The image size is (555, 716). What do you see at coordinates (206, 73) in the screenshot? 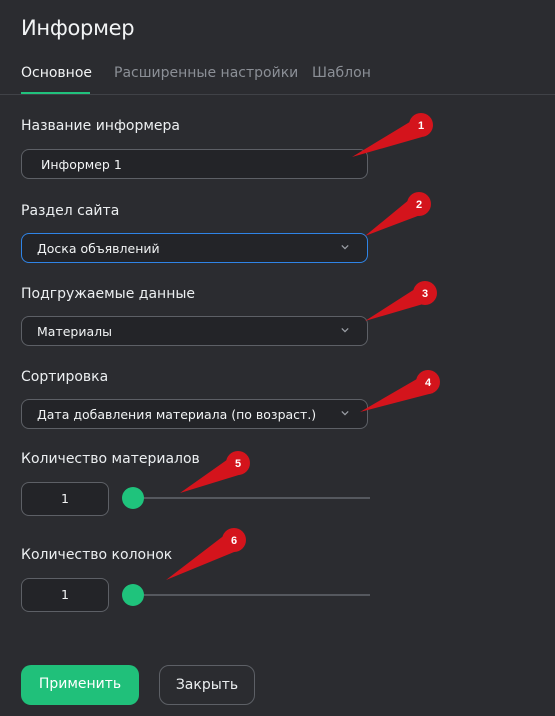
I see `tab-advanced-settings: Расширенные настройки` at bounding box center [206, 73].